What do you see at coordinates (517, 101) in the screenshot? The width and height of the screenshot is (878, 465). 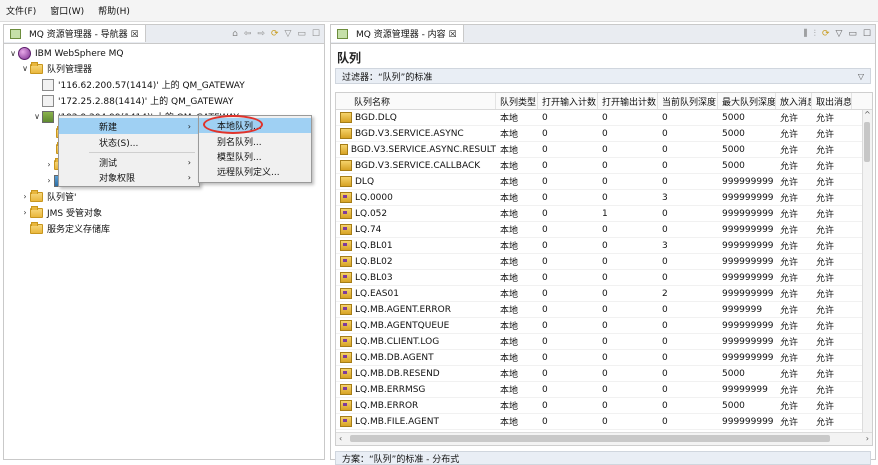 I see `column-header: 队列类型` at bounding box center [517, 101].